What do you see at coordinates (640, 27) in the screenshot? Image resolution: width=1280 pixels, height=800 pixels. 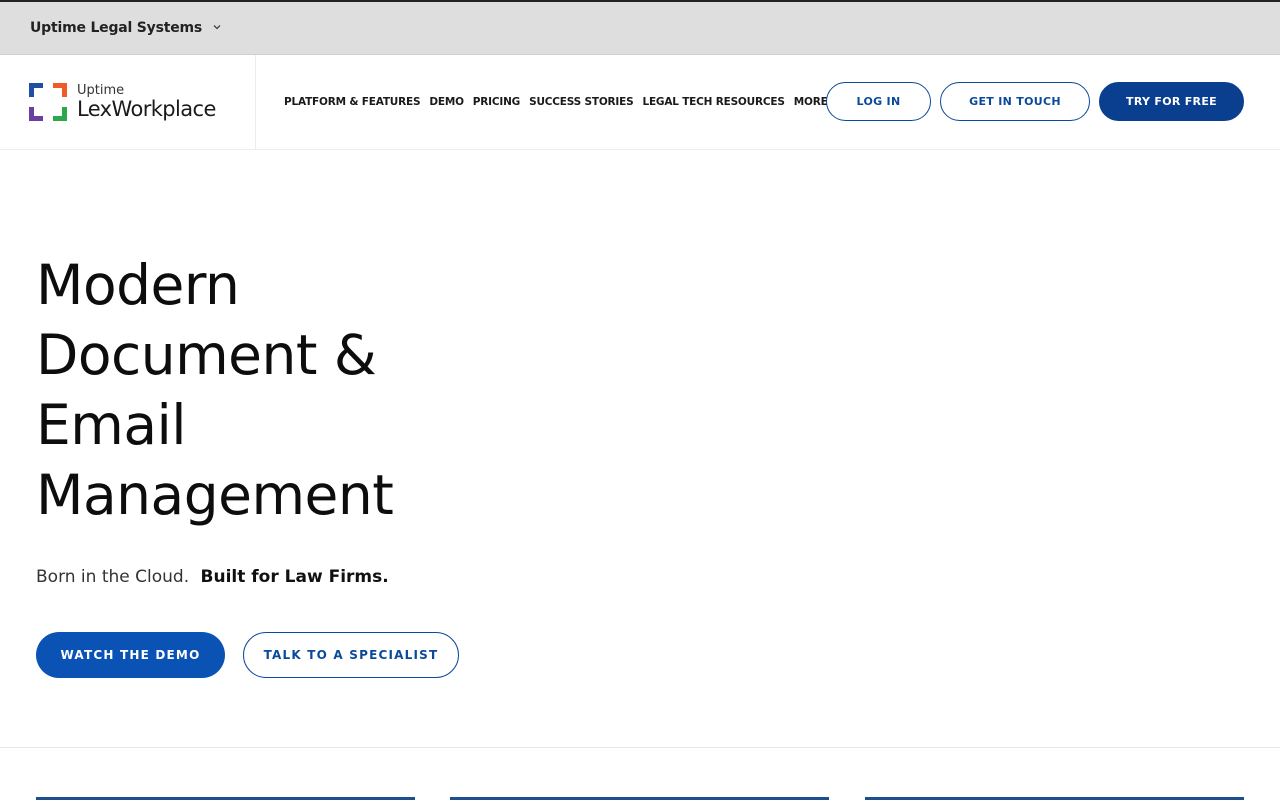 I see `top-utility-bar: Uptime Legal Systems` at bounding box center [640, 27].